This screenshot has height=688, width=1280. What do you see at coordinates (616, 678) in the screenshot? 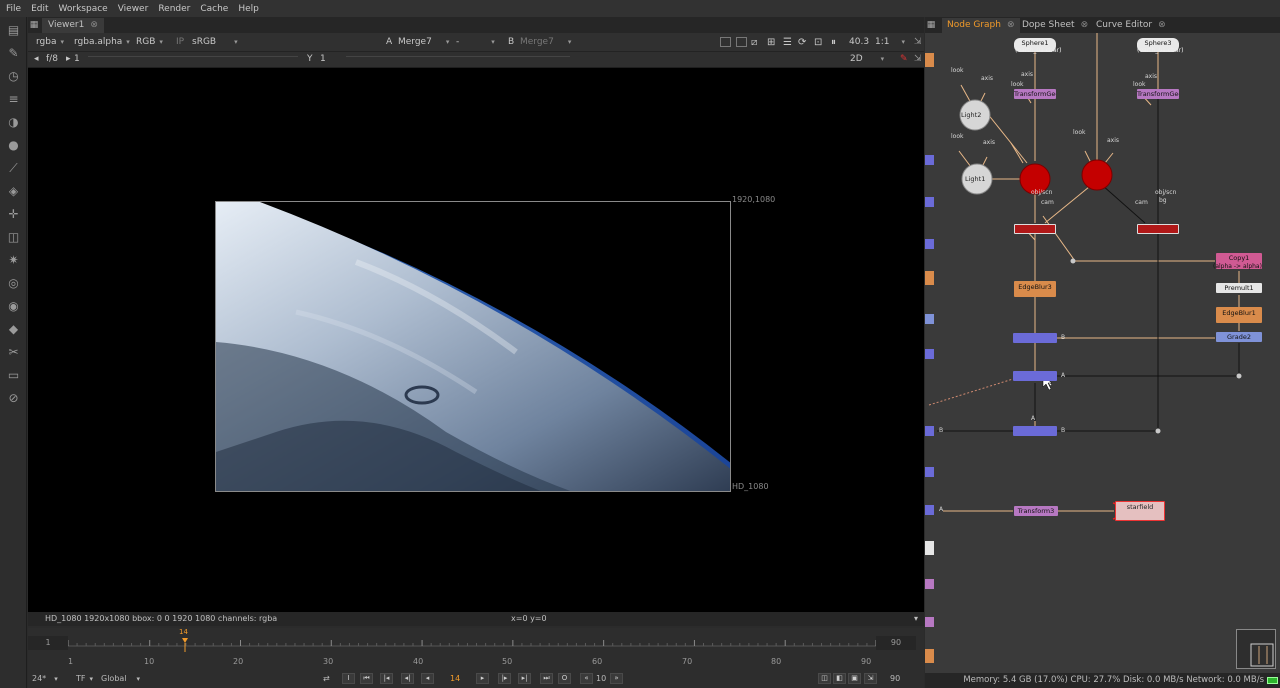
I see `step-forward-button: »` at bounding box center [616, 678].